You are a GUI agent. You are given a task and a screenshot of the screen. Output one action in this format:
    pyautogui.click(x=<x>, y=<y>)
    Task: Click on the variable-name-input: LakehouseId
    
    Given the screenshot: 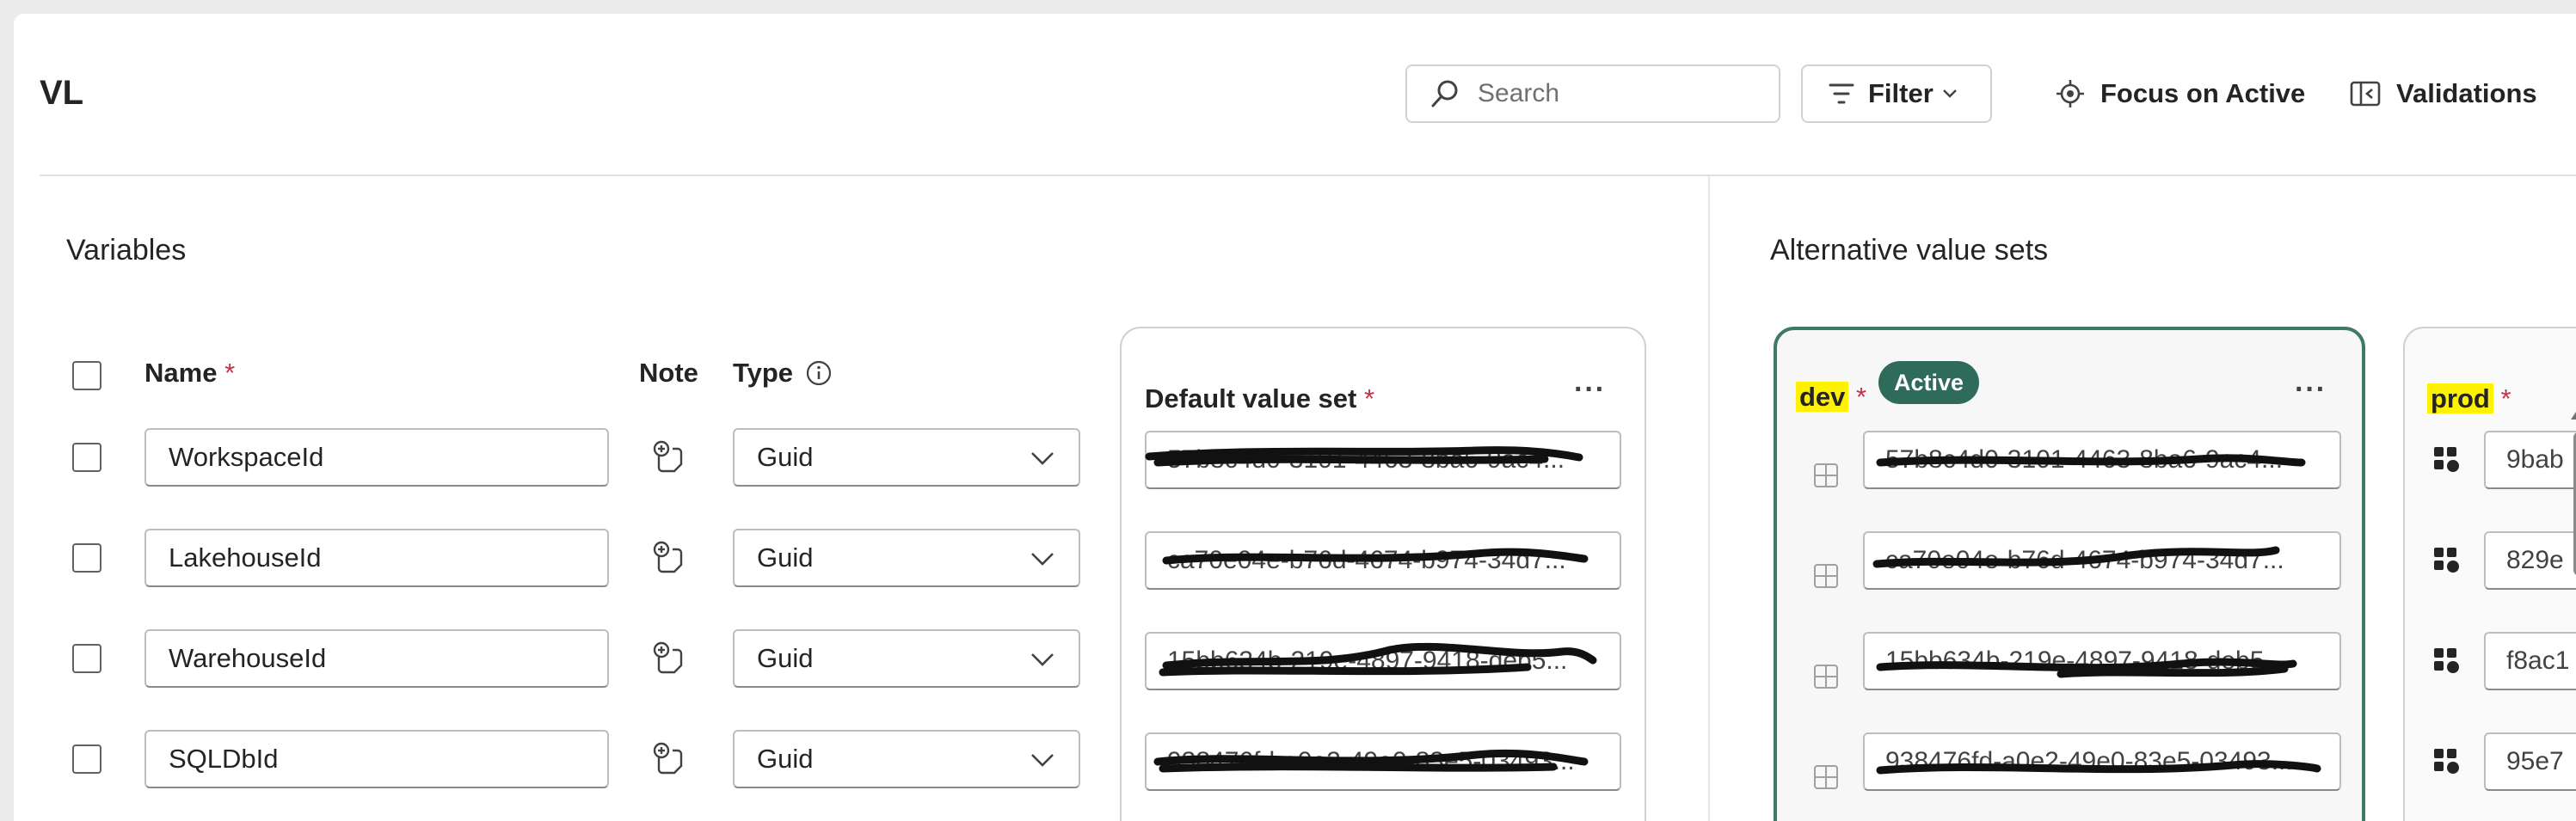 What is the action you would take?
    pyautogui.click(x=376, y=558)
    